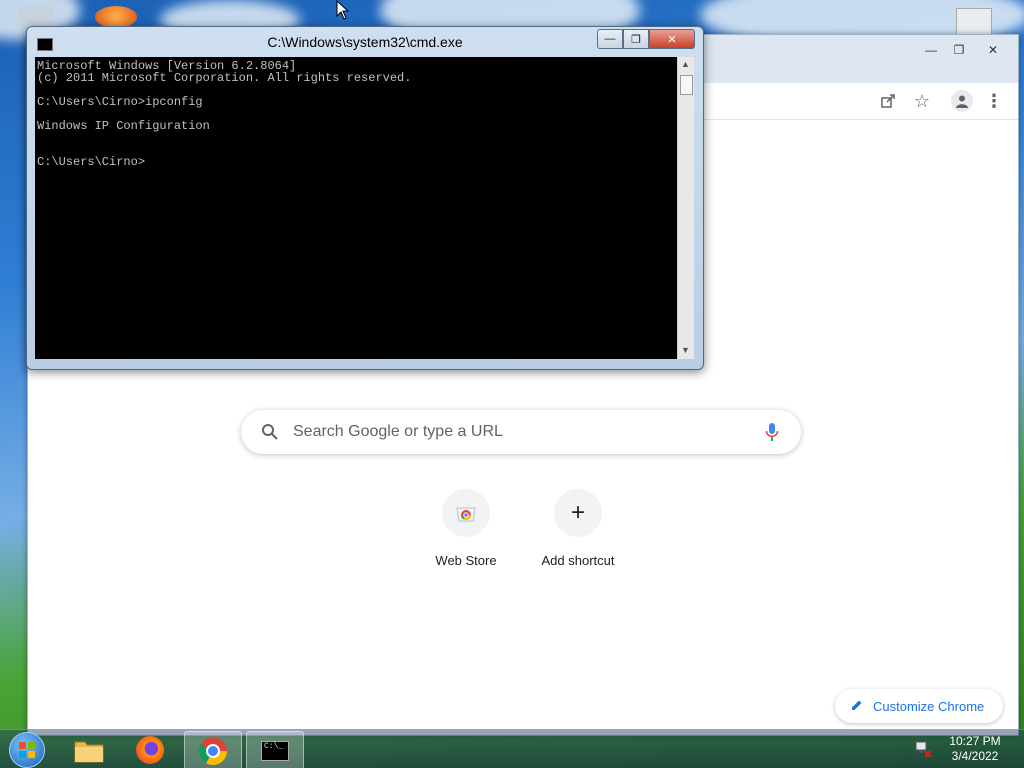 Image resolution: width=1024 pixels, height=768 pixels. What do you see at coordinates (123, 126) in the screenshot?
I see `console-line: Windows IP Configuration` at bounding box center [123, 126].